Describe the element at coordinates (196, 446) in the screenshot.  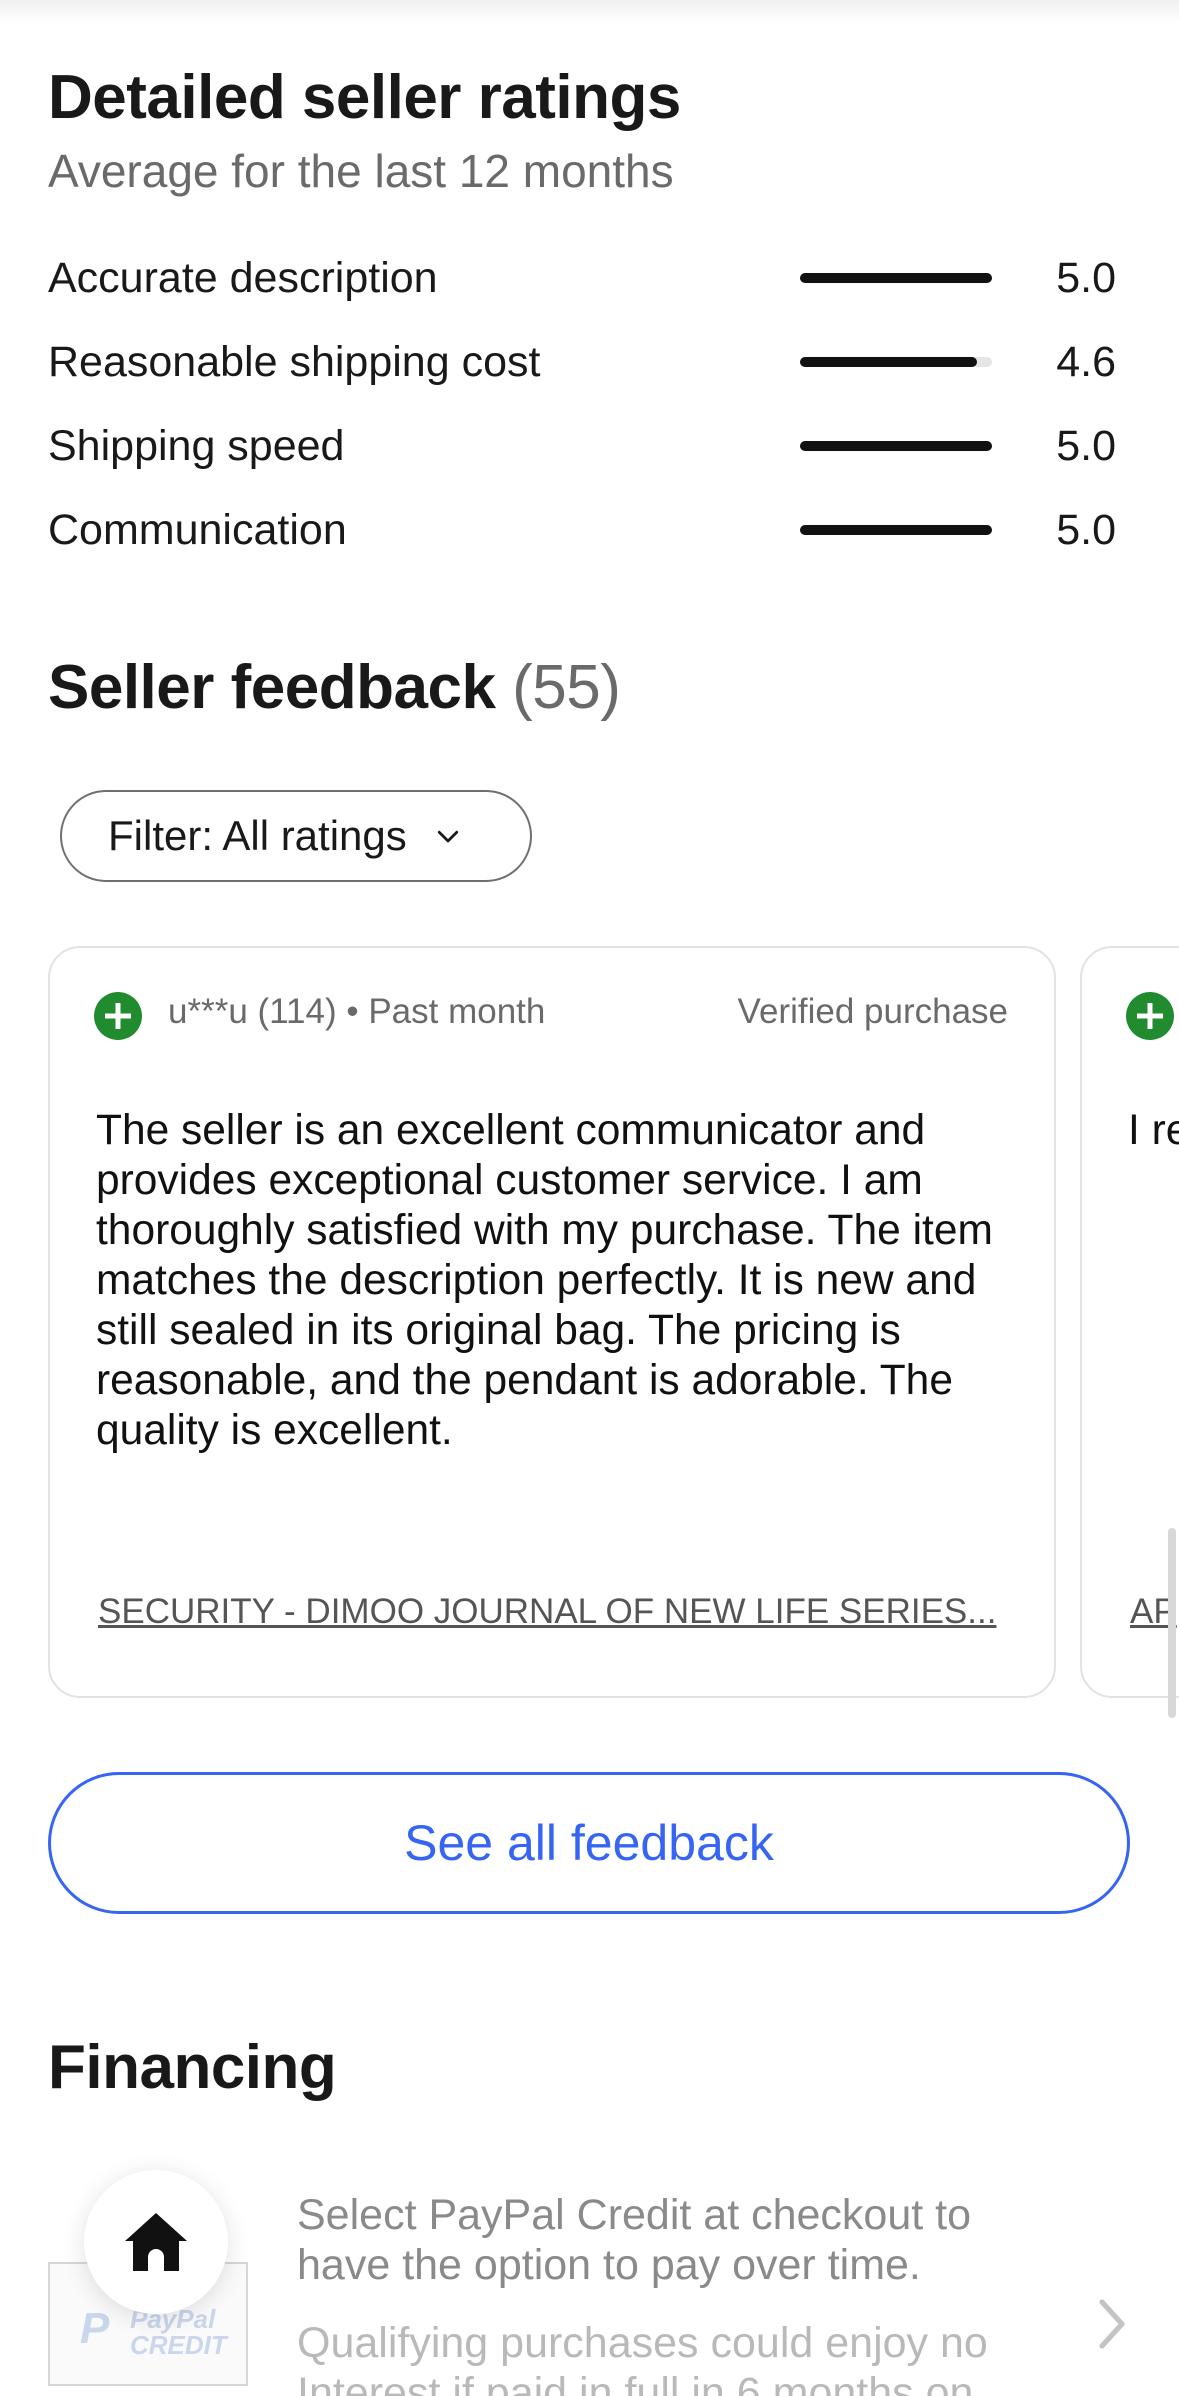
I see `rating-label: Shipping speed` at that location.